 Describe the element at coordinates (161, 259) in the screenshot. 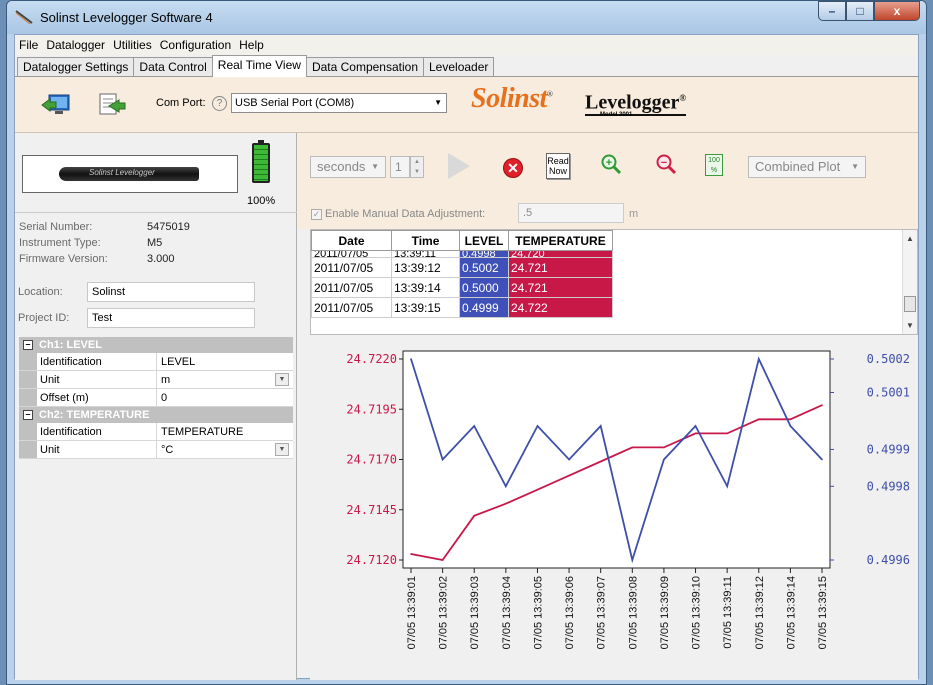

I see `firmware-value: 3.000` at that location.